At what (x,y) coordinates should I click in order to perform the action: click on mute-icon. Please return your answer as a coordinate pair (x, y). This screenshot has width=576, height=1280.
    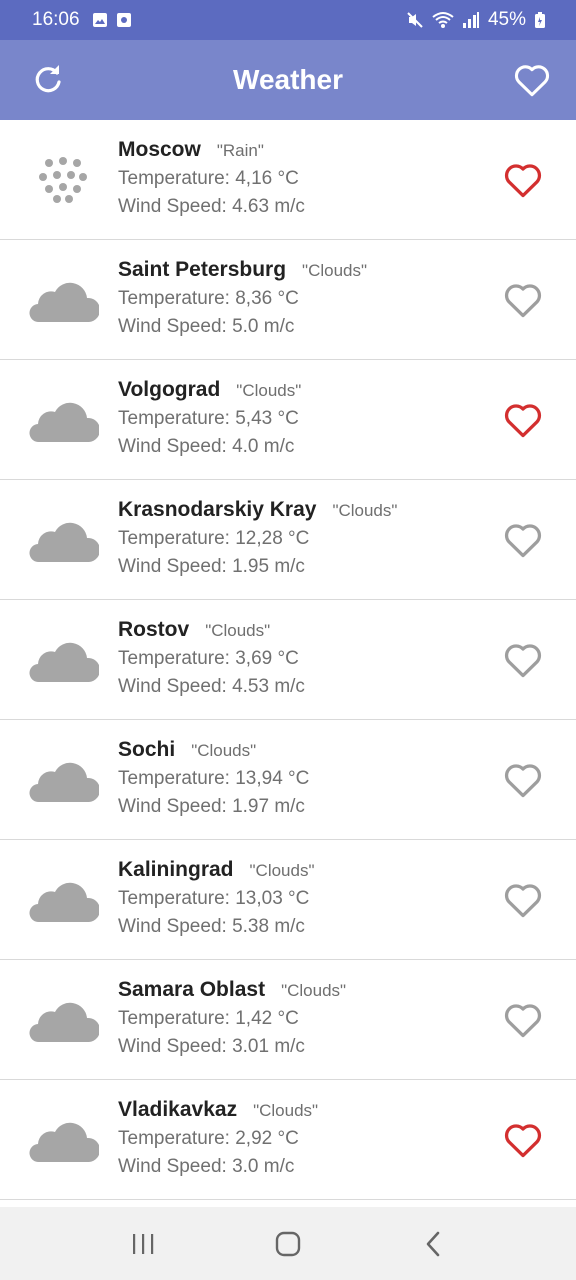
    Looking at the image, I should click on (415, 20).